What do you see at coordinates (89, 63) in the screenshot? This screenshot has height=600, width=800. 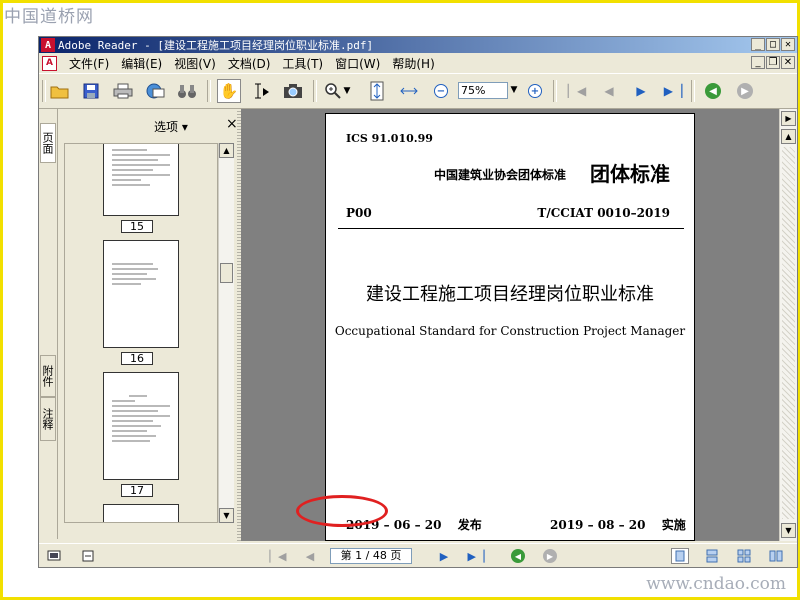 I see `menu-file: 文件(F)` at bounding box center [89, 63].